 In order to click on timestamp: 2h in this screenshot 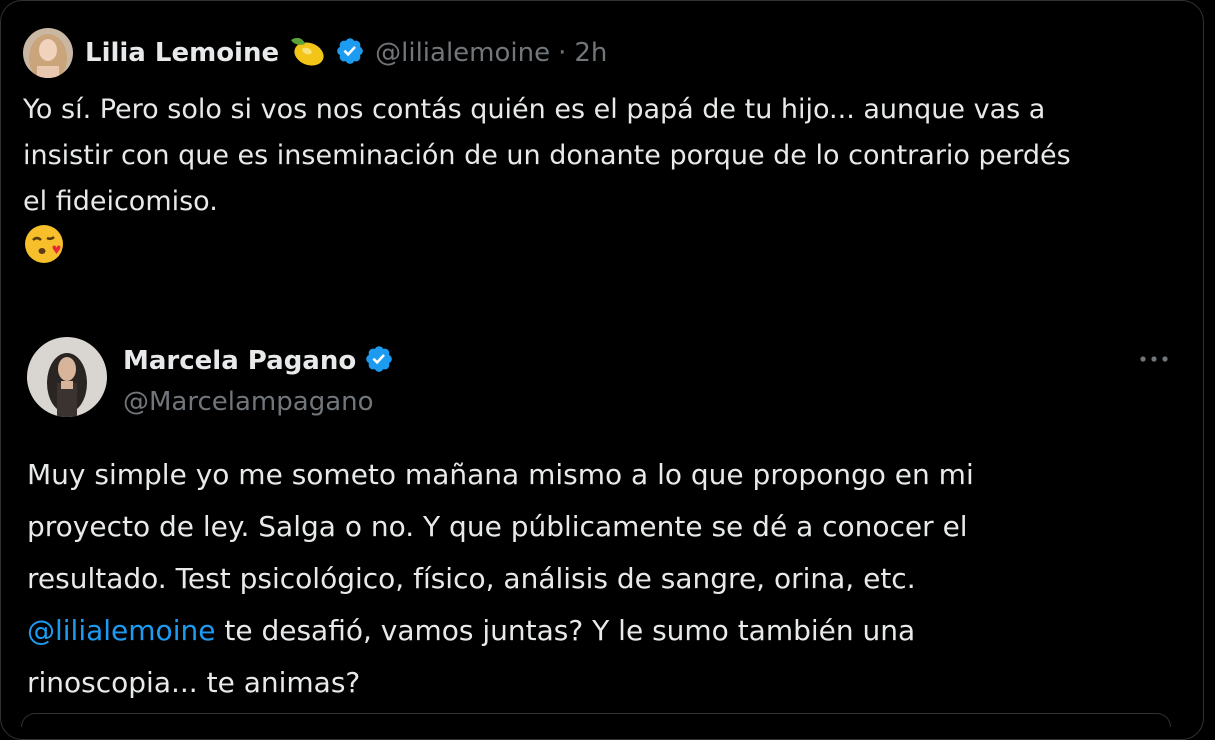, I will do `click(590, 53)`.